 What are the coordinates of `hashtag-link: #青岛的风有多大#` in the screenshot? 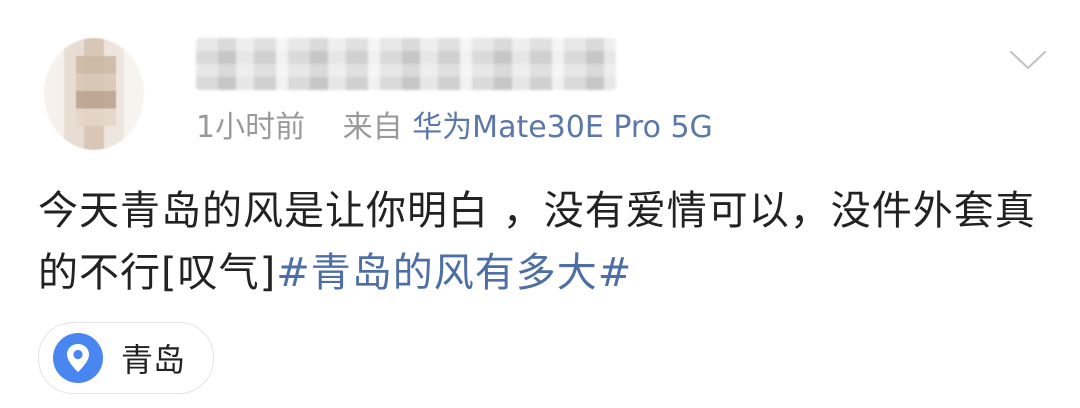 It's located at (454, 273).